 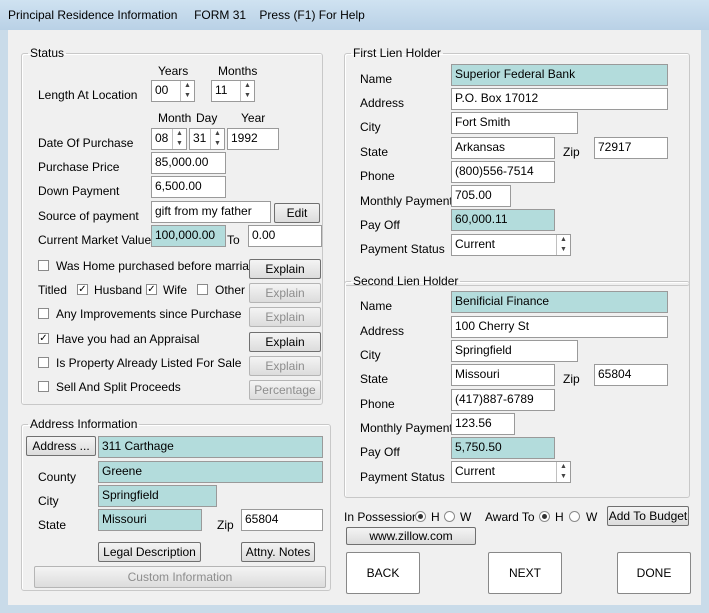 What do you see at coordinates (217, 139) in the screenshot?
I see `purchase-day-spinner: ▲ ▼` at bounding box center [217, 139].